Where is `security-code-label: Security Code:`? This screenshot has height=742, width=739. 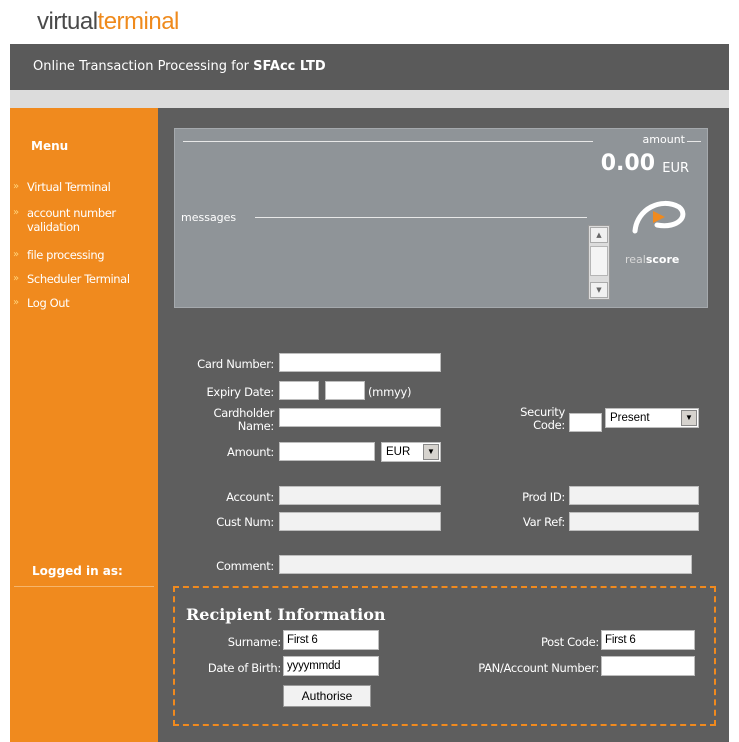
security-code-label: Security Code: is located at coordinates (542, 418).